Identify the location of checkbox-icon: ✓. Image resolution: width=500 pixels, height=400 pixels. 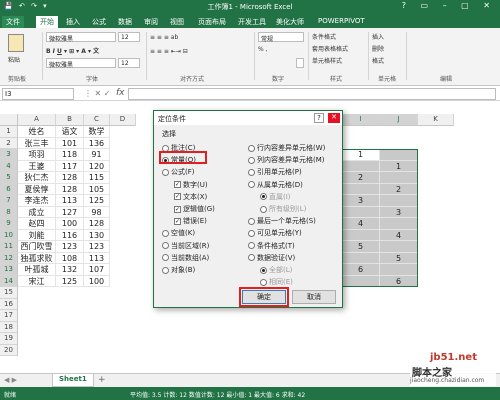
(177, 209).